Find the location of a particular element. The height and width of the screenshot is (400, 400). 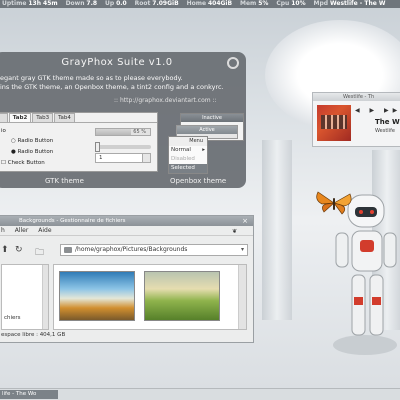

conky-home-value: 404GiB is located at coordinates (220, 3).